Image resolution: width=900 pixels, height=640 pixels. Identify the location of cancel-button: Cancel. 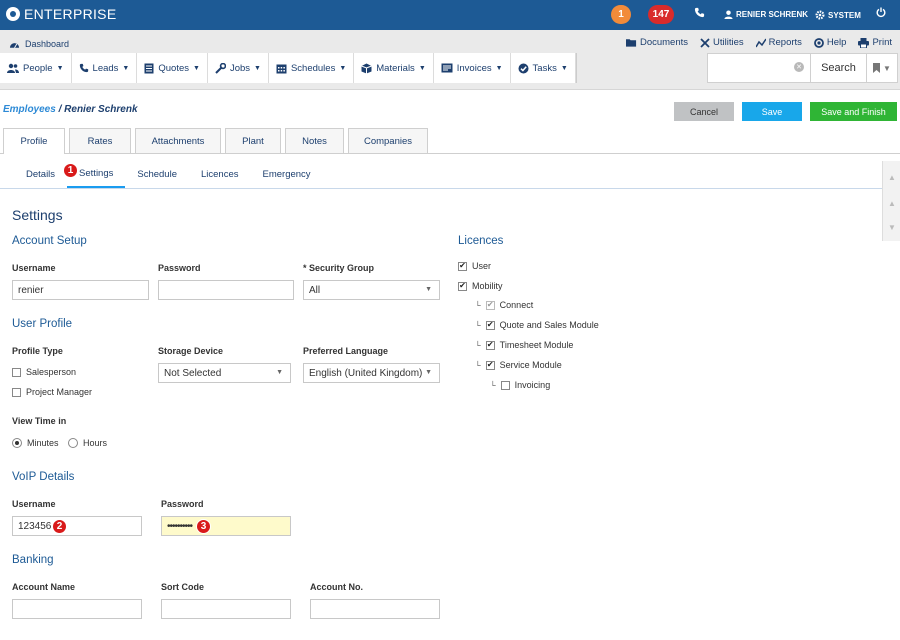
(704, 111).